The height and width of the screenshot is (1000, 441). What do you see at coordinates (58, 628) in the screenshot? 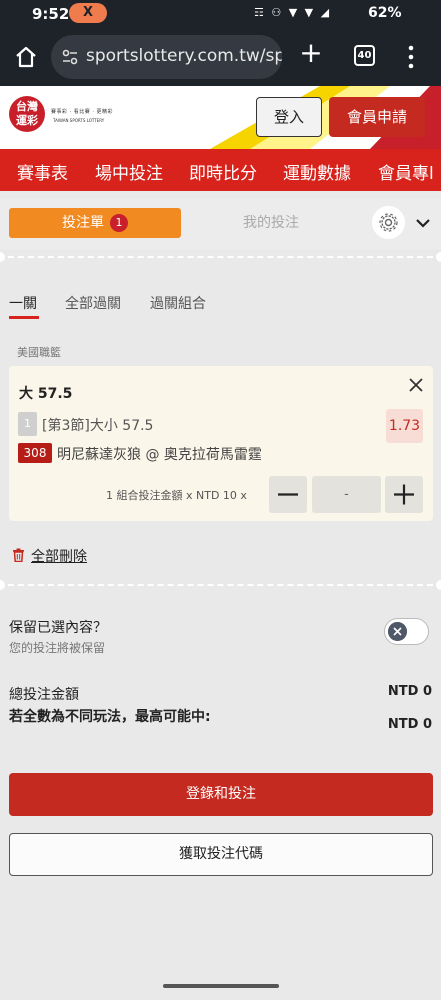
I see `keep-selections-title: 保留已選內容？` at bounding box center [58, 628].